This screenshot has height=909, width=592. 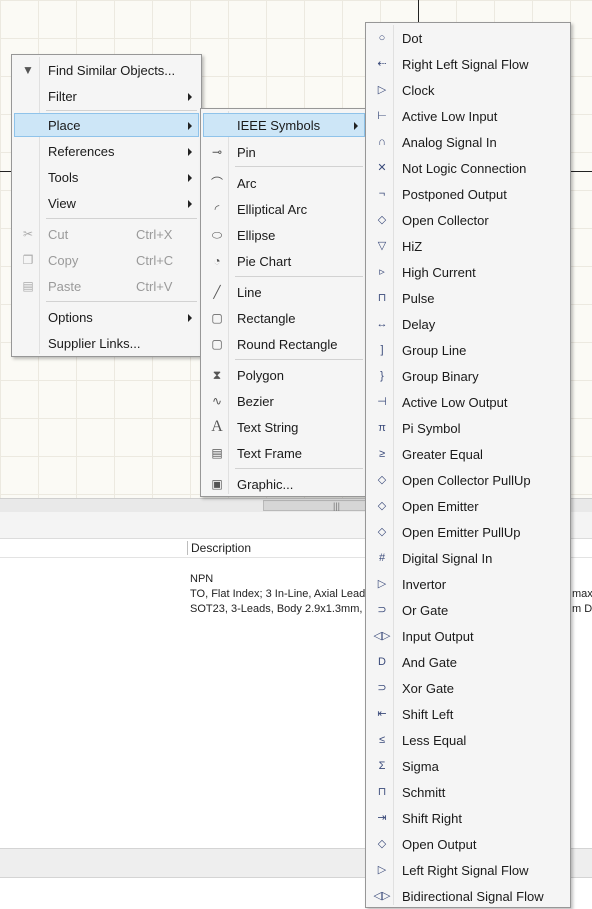 I want to click on menu-item-rectangle: ▢ Rectangle, so click(x=284, y=318).